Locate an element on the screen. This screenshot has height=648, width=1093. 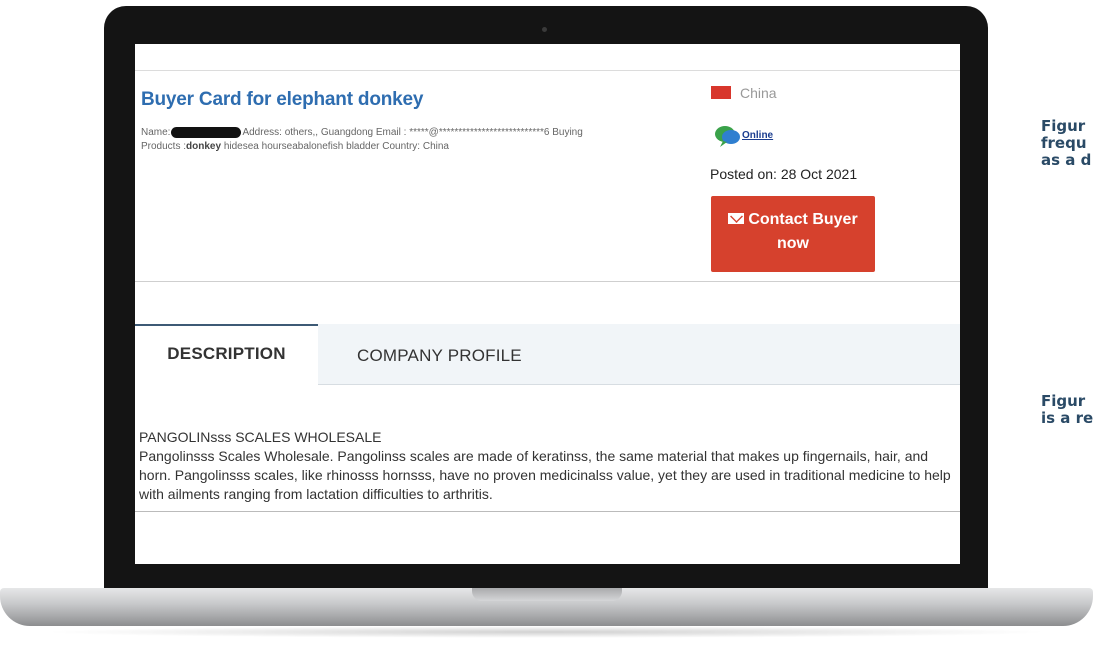
article-caption-fragment: Figur is a re is located at coordinates (1067, 410).